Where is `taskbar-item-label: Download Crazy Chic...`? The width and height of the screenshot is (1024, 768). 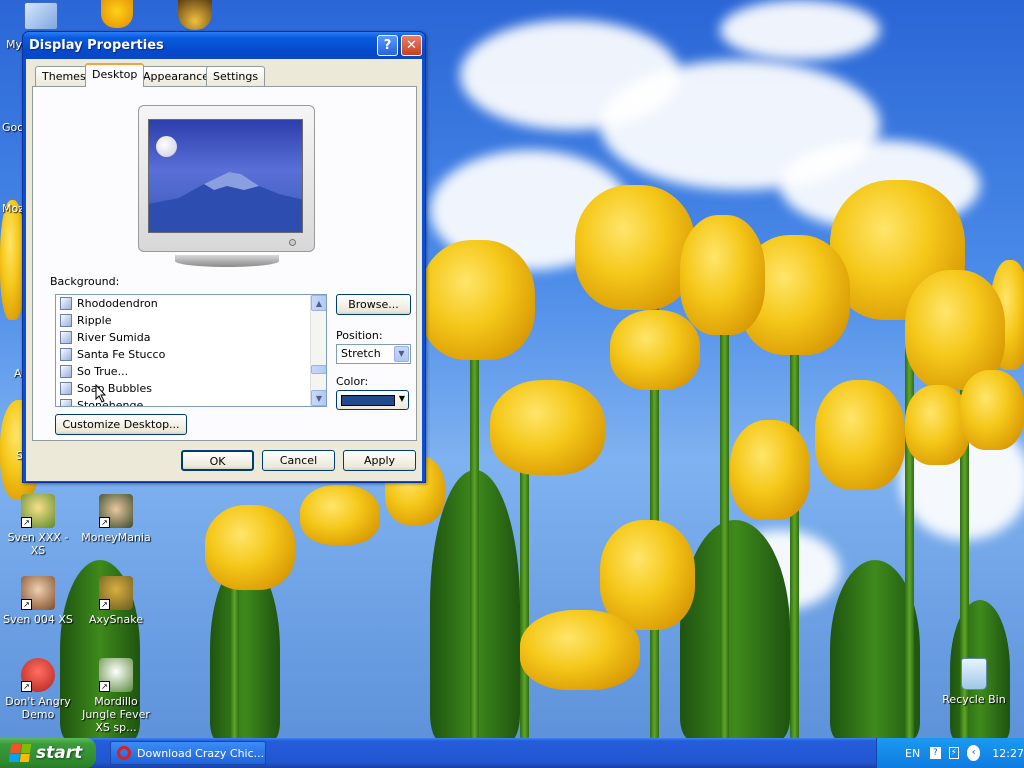
taskbar-item-label: Download Crazy Chic... is located at coordinates (201, 753).